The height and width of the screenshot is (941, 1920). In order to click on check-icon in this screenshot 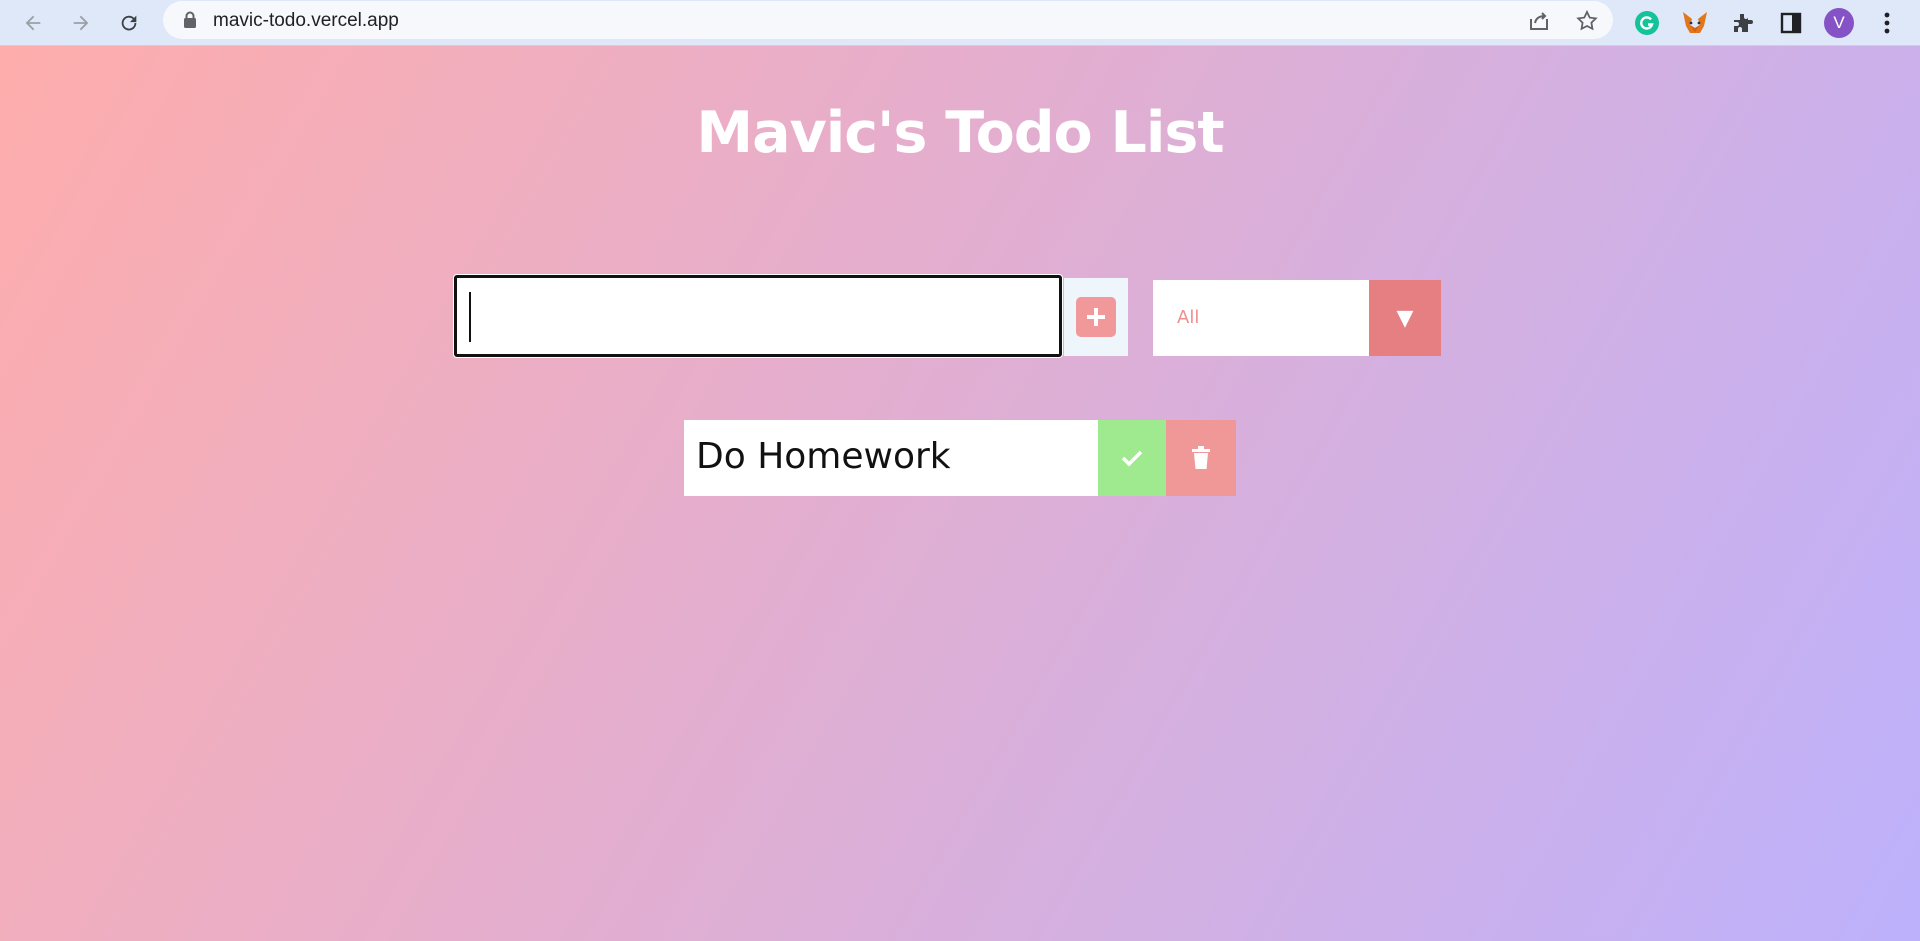, I will do `click(1132, 458)`.